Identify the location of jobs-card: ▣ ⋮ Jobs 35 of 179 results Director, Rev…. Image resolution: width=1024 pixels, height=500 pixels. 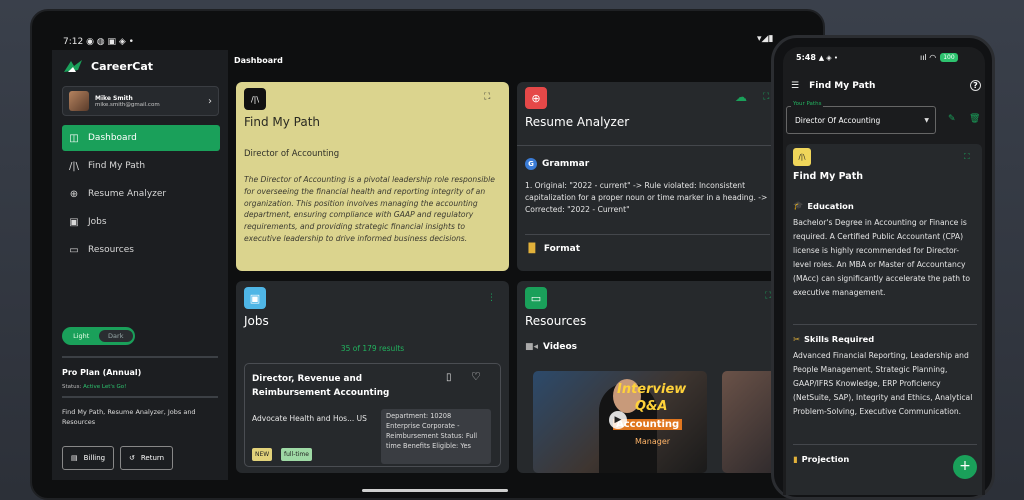
(372, 377).